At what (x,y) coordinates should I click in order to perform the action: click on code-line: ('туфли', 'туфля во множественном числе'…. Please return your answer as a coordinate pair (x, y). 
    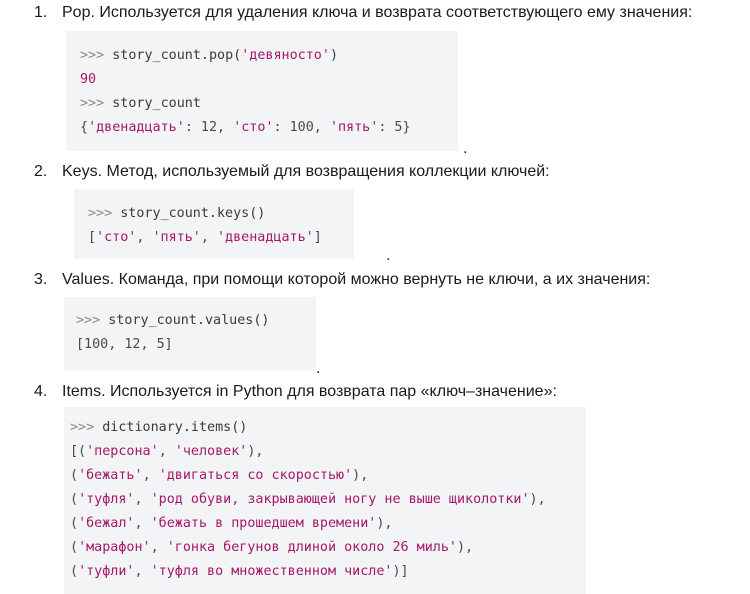
    Looking at the image, I should click on (328, 572).